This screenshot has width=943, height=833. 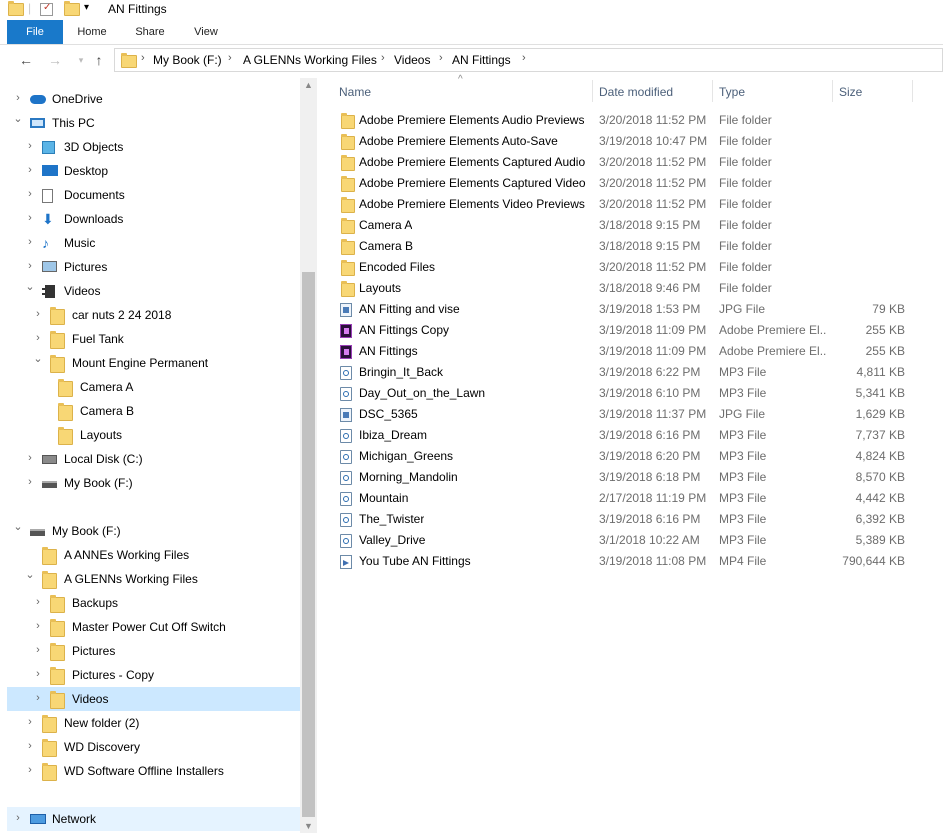 What do you see at coordinates (481, 60) in the screenshot?
I see `breadcrumb-an-fittings: AN Fittings` at bounding box center [481, 60].